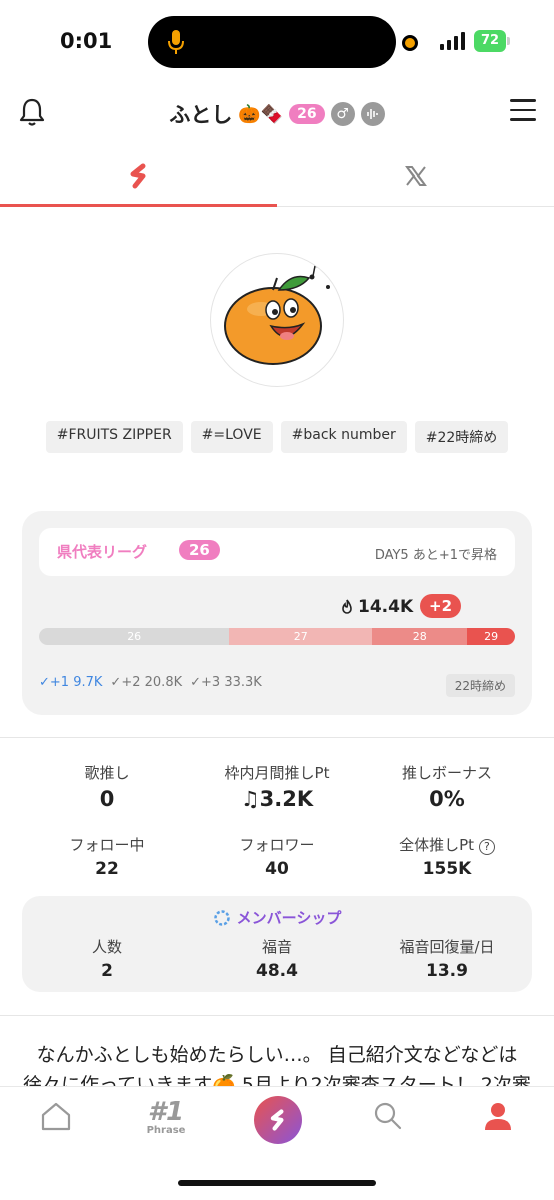  What do you see at coordinates (343, 437) in the screenshot?
I see `tag-item: #back number` at bounding box center [343, 437].